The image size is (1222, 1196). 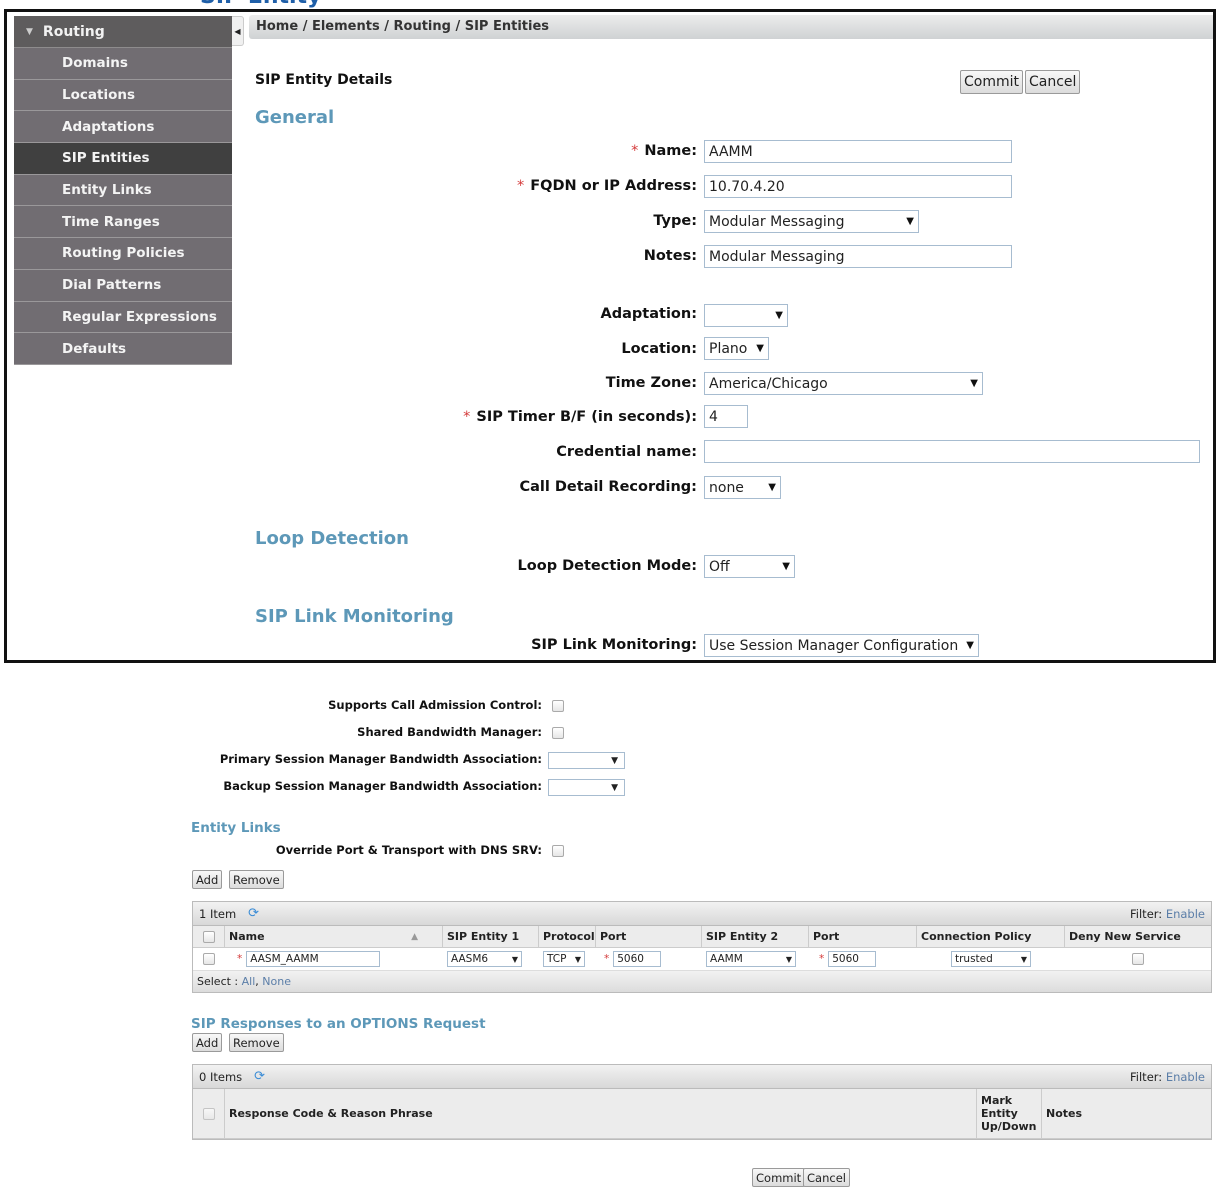 What do you see at coordinates (521, 186) in the screenshot?
I see `required-marker: *` at bounding box center [521, 186].